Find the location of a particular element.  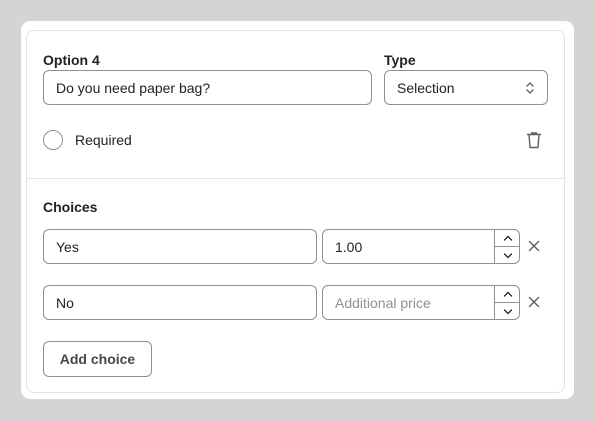

option-question-input is located at coordinates (207, 87).